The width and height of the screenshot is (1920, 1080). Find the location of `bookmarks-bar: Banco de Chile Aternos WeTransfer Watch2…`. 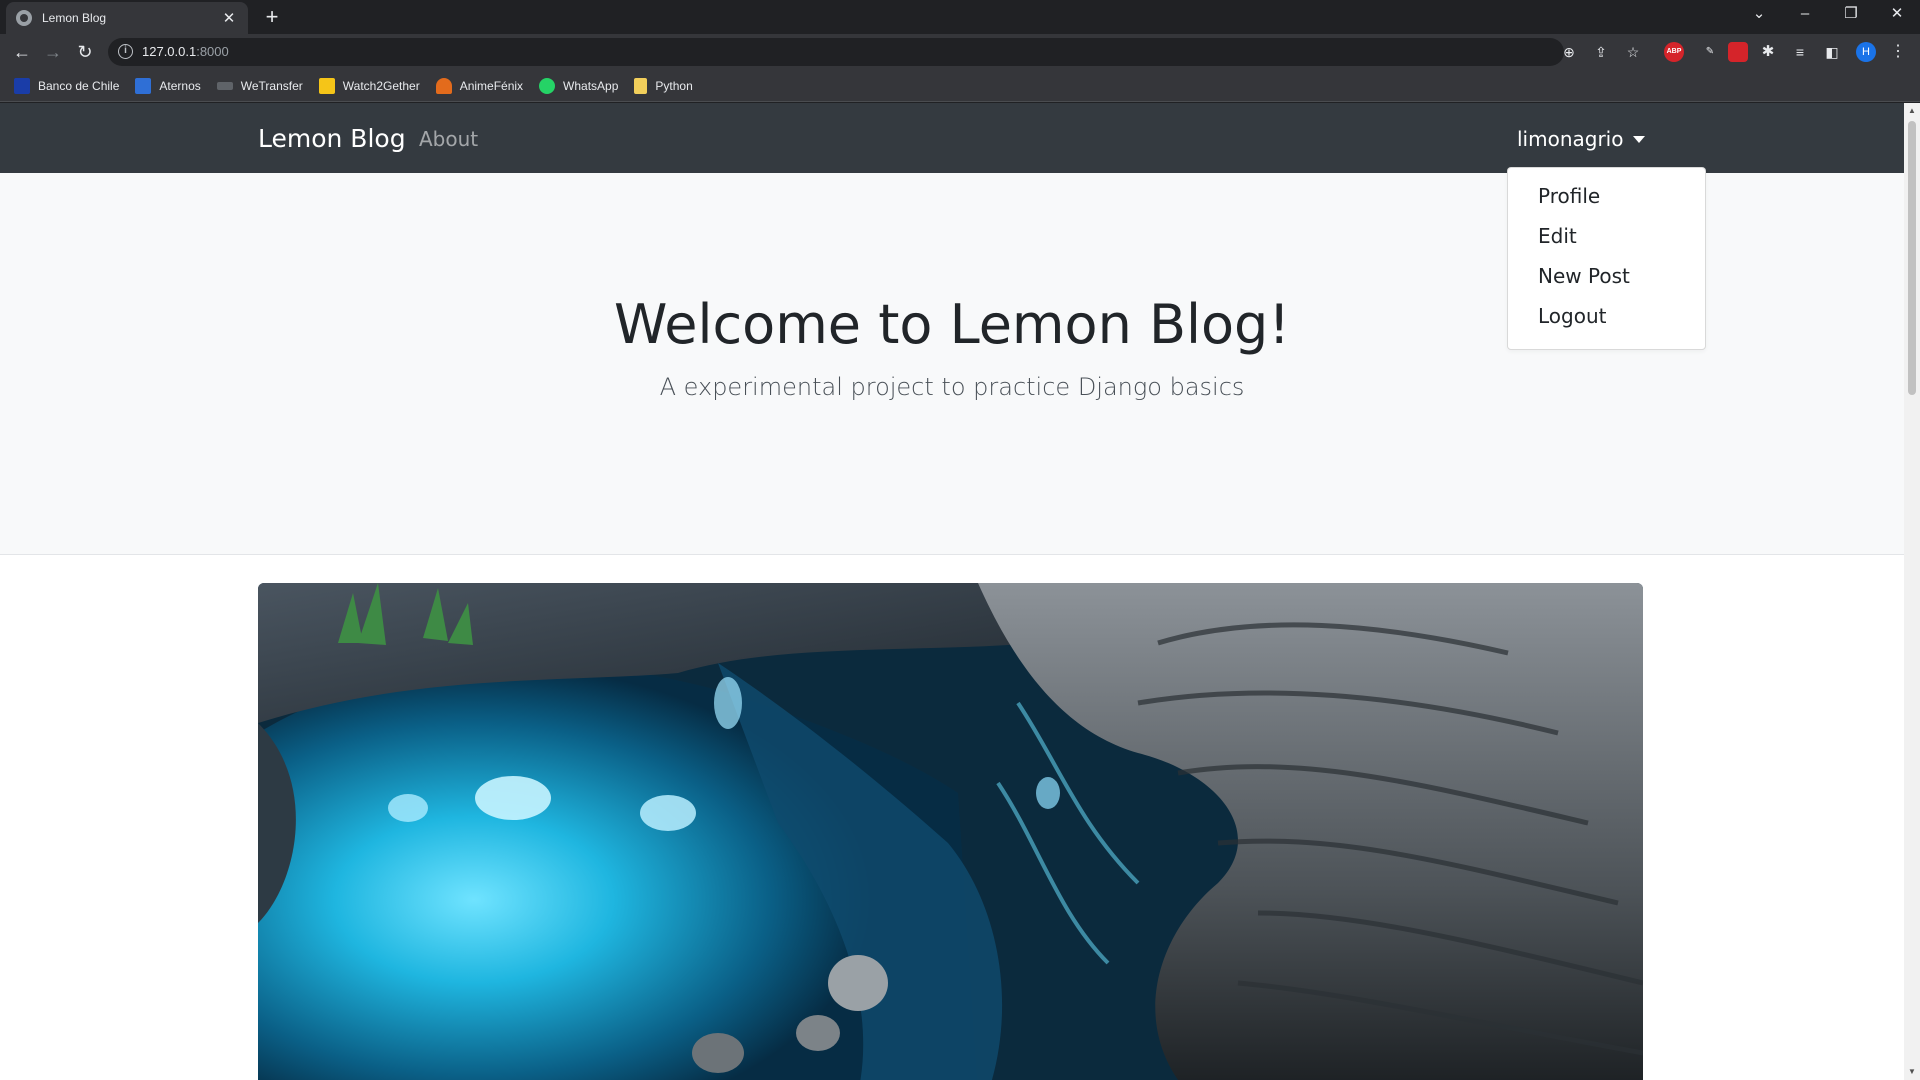

bookmarks-bar: Banco de Chile Aternos WeTransfer Watch2… is located at coordinates (960, 86).